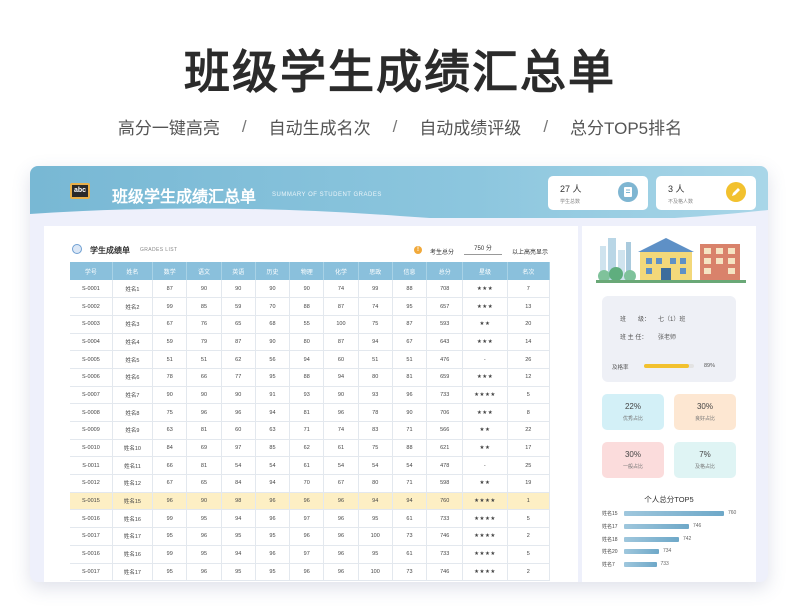  I want to click on teacher-label: 班 主 任：, so click(634, 338).